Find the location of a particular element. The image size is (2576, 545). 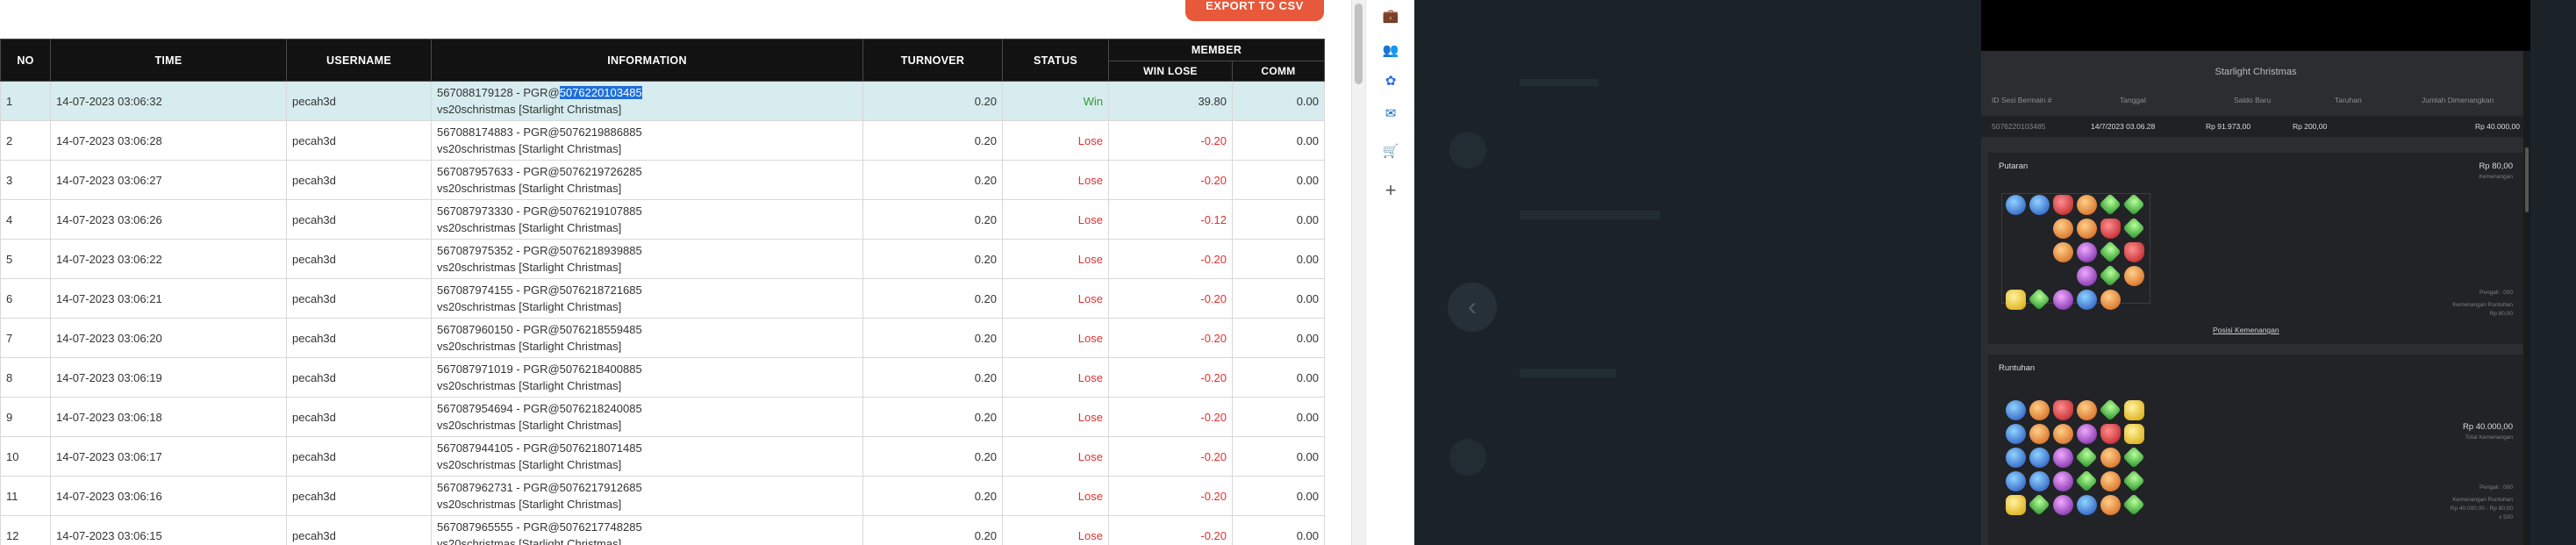

col-header-time: TIME is located at coordinates (168, 60).